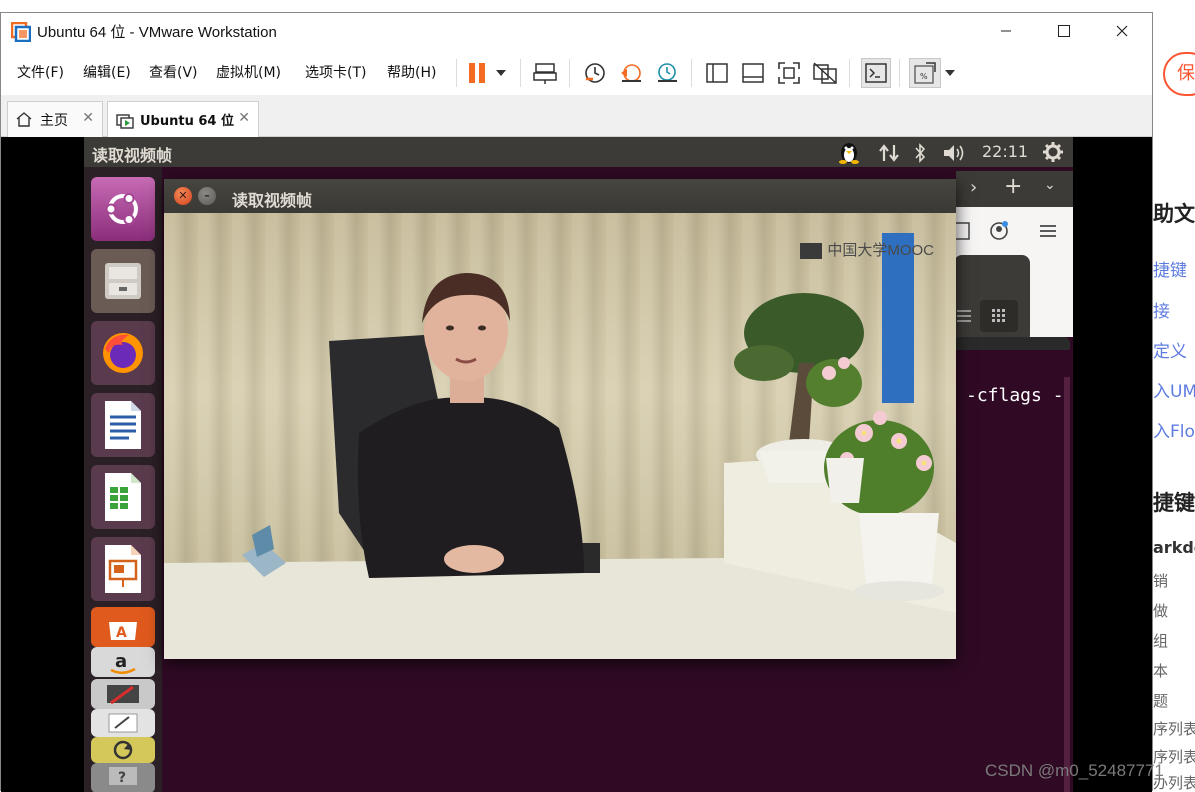 Image resolution: width=1195 pixels, height=792 pixels. I want to click on video-window-titlebar: ✕ – 读取视频帧, so click(560, 196).